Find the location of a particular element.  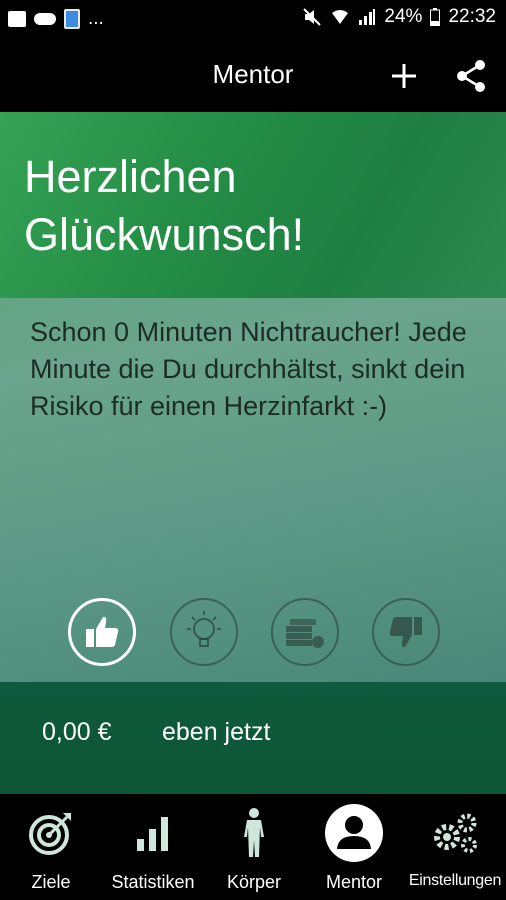

nav-label-ziele: Ziele is located at coordinates (51, 882).